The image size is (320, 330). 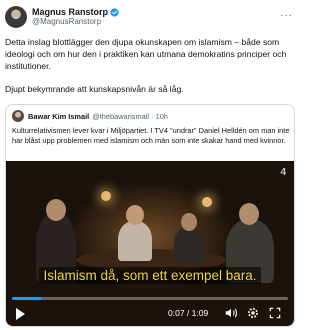 I want to click on quoted-header: Bawar Kim Ismail @thebawarismail · 10h, so click(x=90, y=116).